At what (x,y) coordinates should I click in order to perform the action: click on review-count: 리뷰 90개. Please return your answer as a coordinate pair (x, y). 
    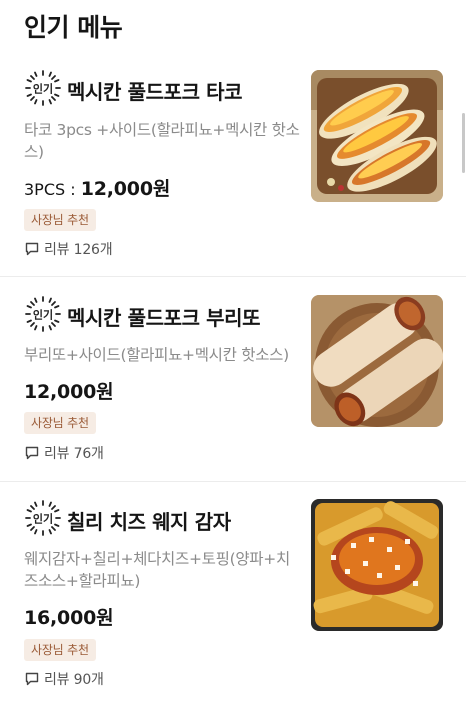
    Looking at the image, I should click on (64, 679).